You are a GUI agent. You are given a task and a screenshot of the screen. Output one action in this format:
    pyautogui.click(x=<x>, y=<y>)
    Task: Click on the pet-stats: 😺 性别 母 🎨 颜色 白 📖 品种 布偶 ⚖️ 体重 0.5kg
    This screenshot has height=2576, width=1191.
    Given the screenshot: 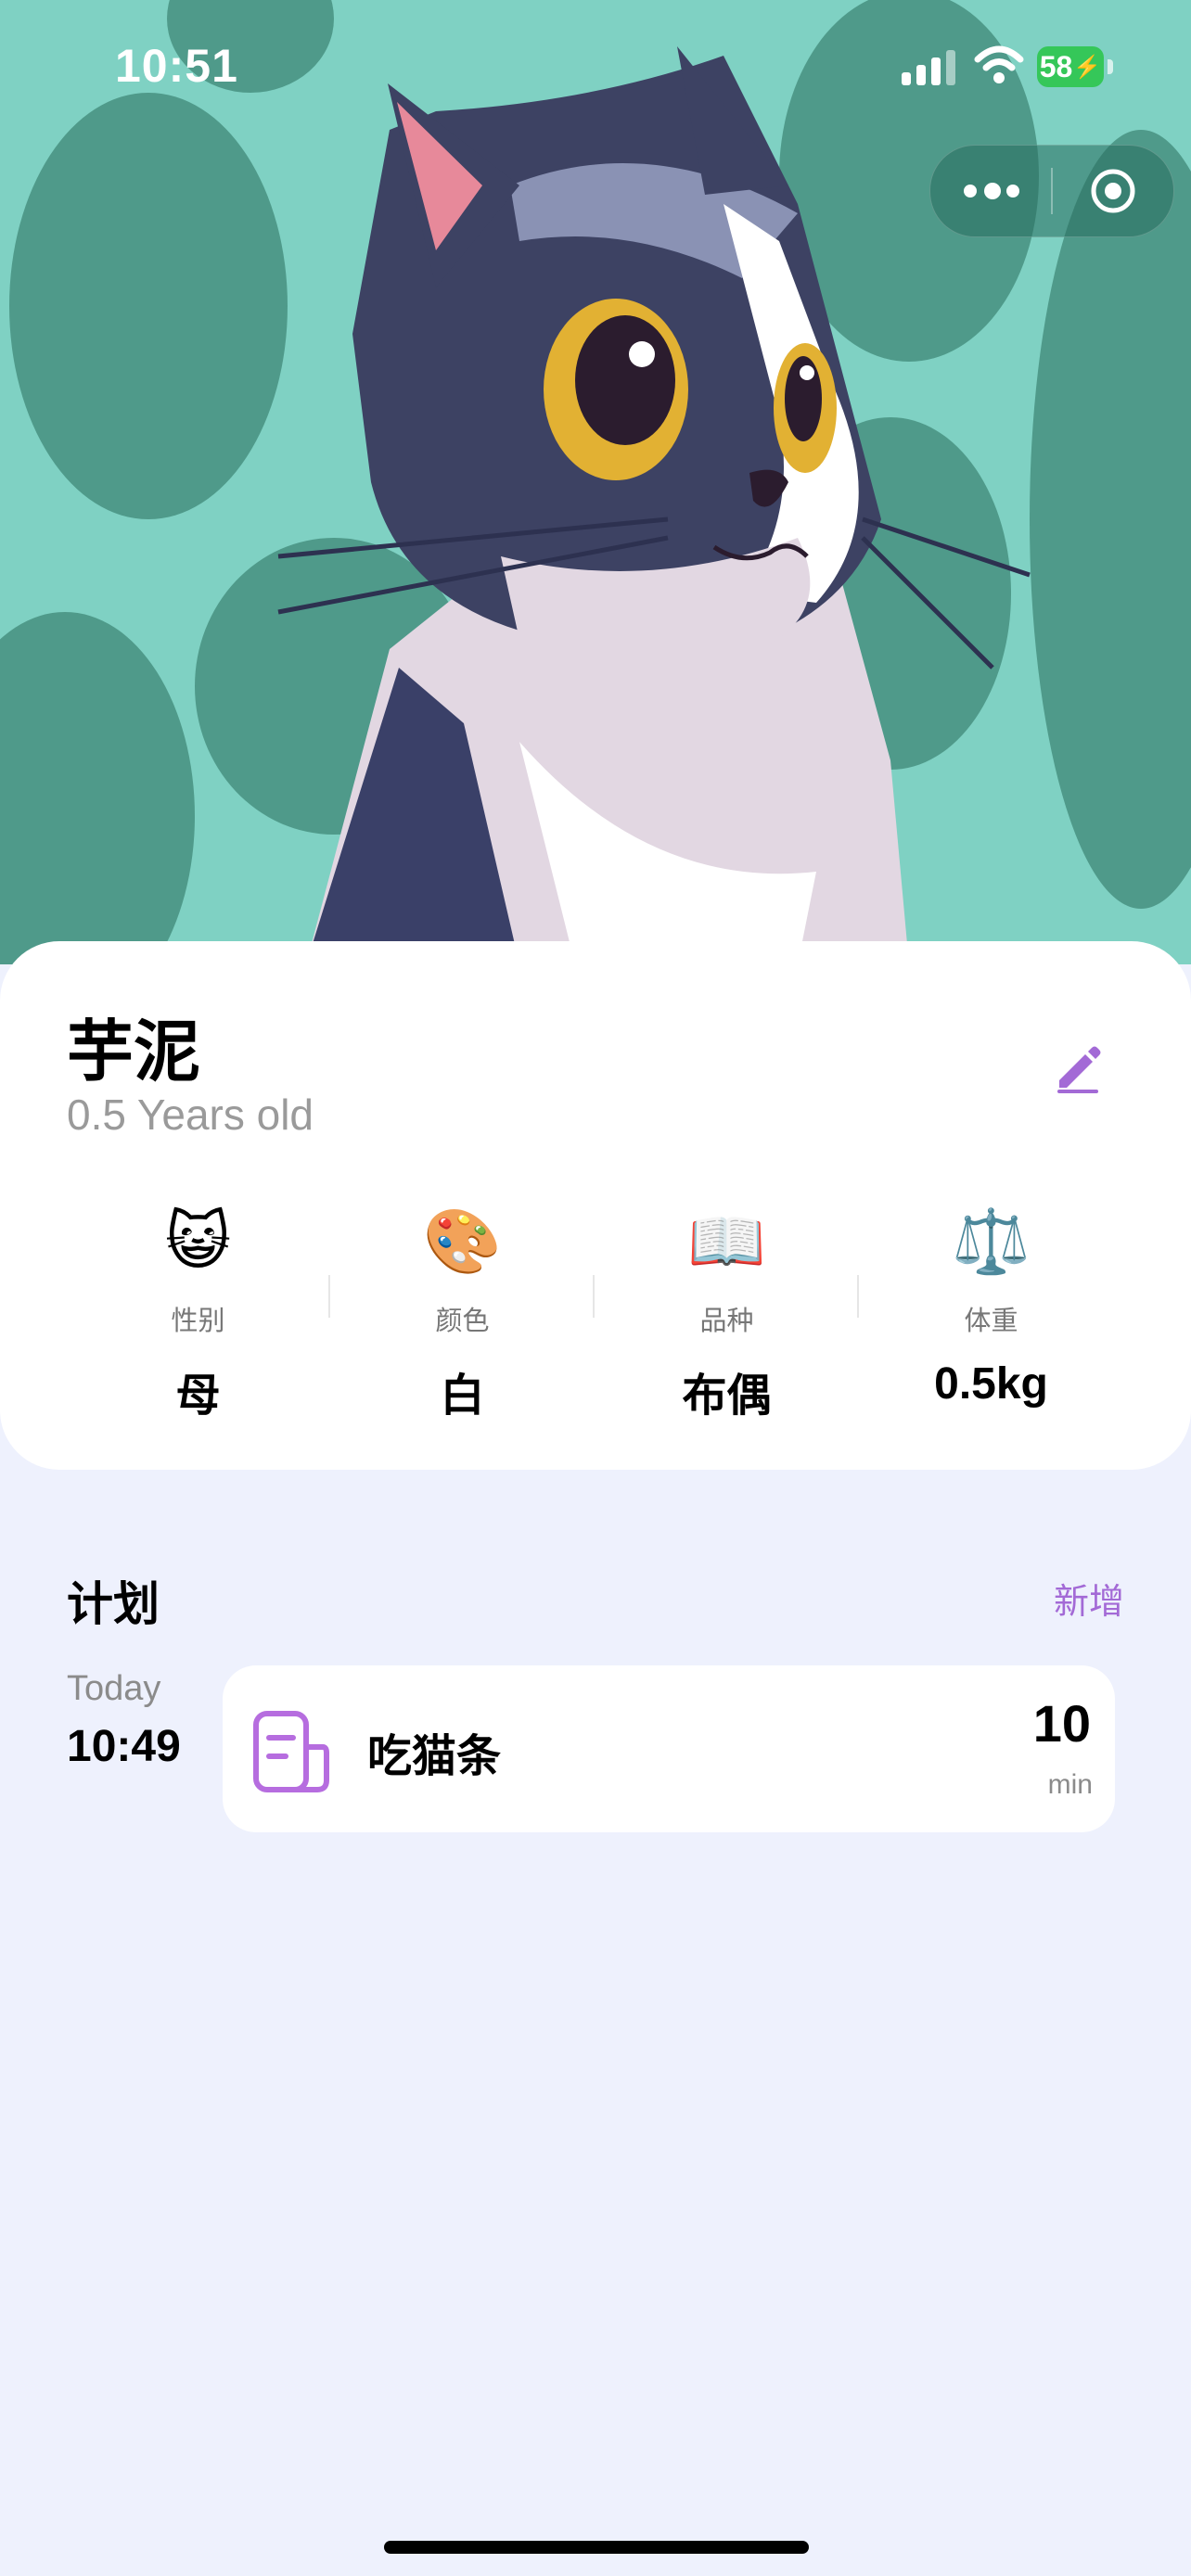 What is the action you would take?
    pyautogui.click(x=595, y=1321)
    